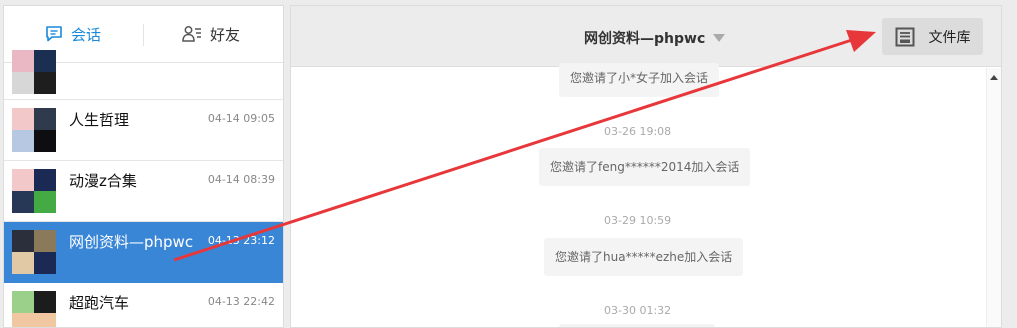  What do you see at coordinates (85, 34) in the screenshot?
I see `tab-conversations-label: 会话` at bounding box center [85, 34].